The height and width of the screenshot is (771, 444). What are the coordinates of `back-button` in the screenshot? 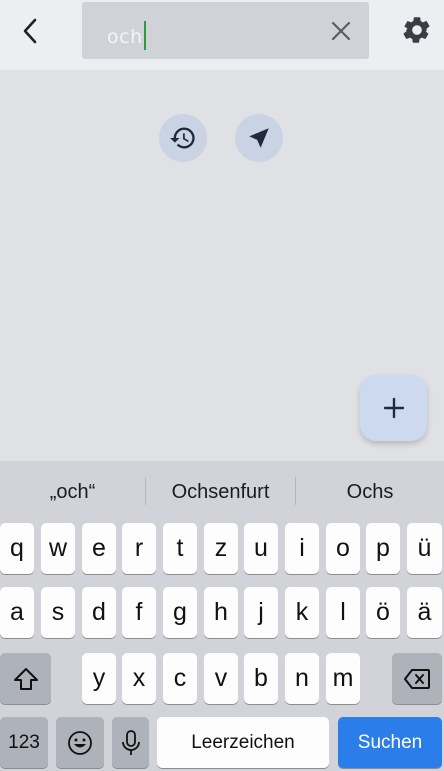 It's located at (31, 31).